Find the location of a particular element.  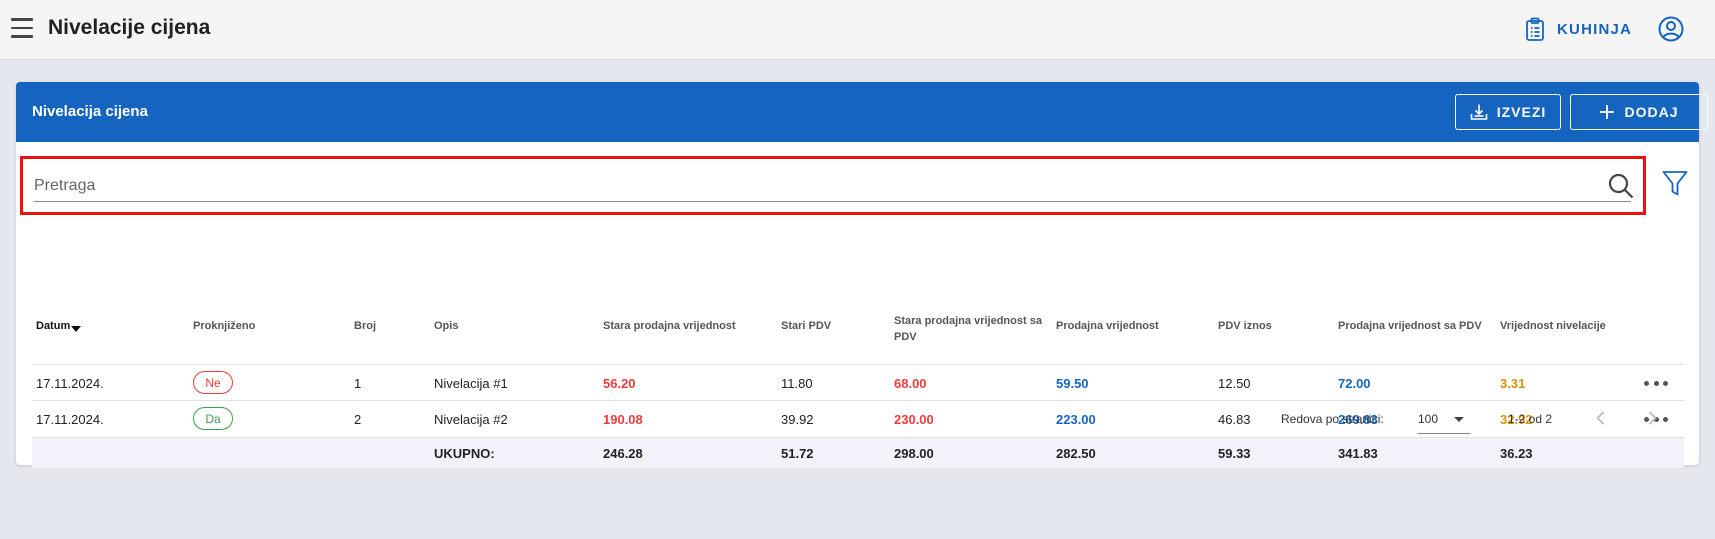

column-header-opis: Opis is located at coordinates (446, 326).